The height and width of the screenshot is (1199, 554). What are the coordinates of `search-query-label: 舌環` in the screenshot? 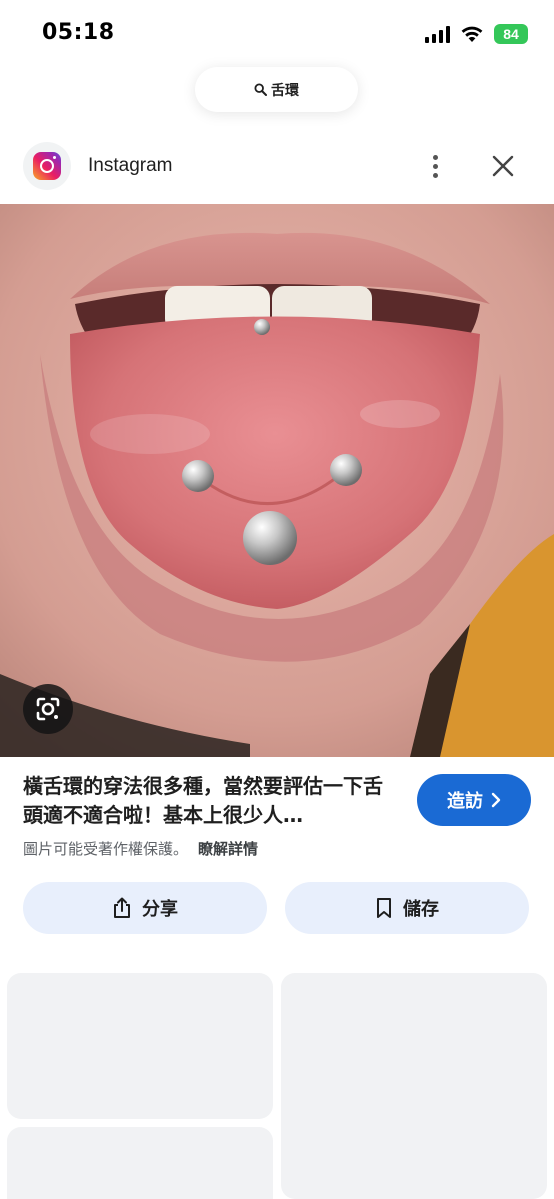 It's located at (285, 90).